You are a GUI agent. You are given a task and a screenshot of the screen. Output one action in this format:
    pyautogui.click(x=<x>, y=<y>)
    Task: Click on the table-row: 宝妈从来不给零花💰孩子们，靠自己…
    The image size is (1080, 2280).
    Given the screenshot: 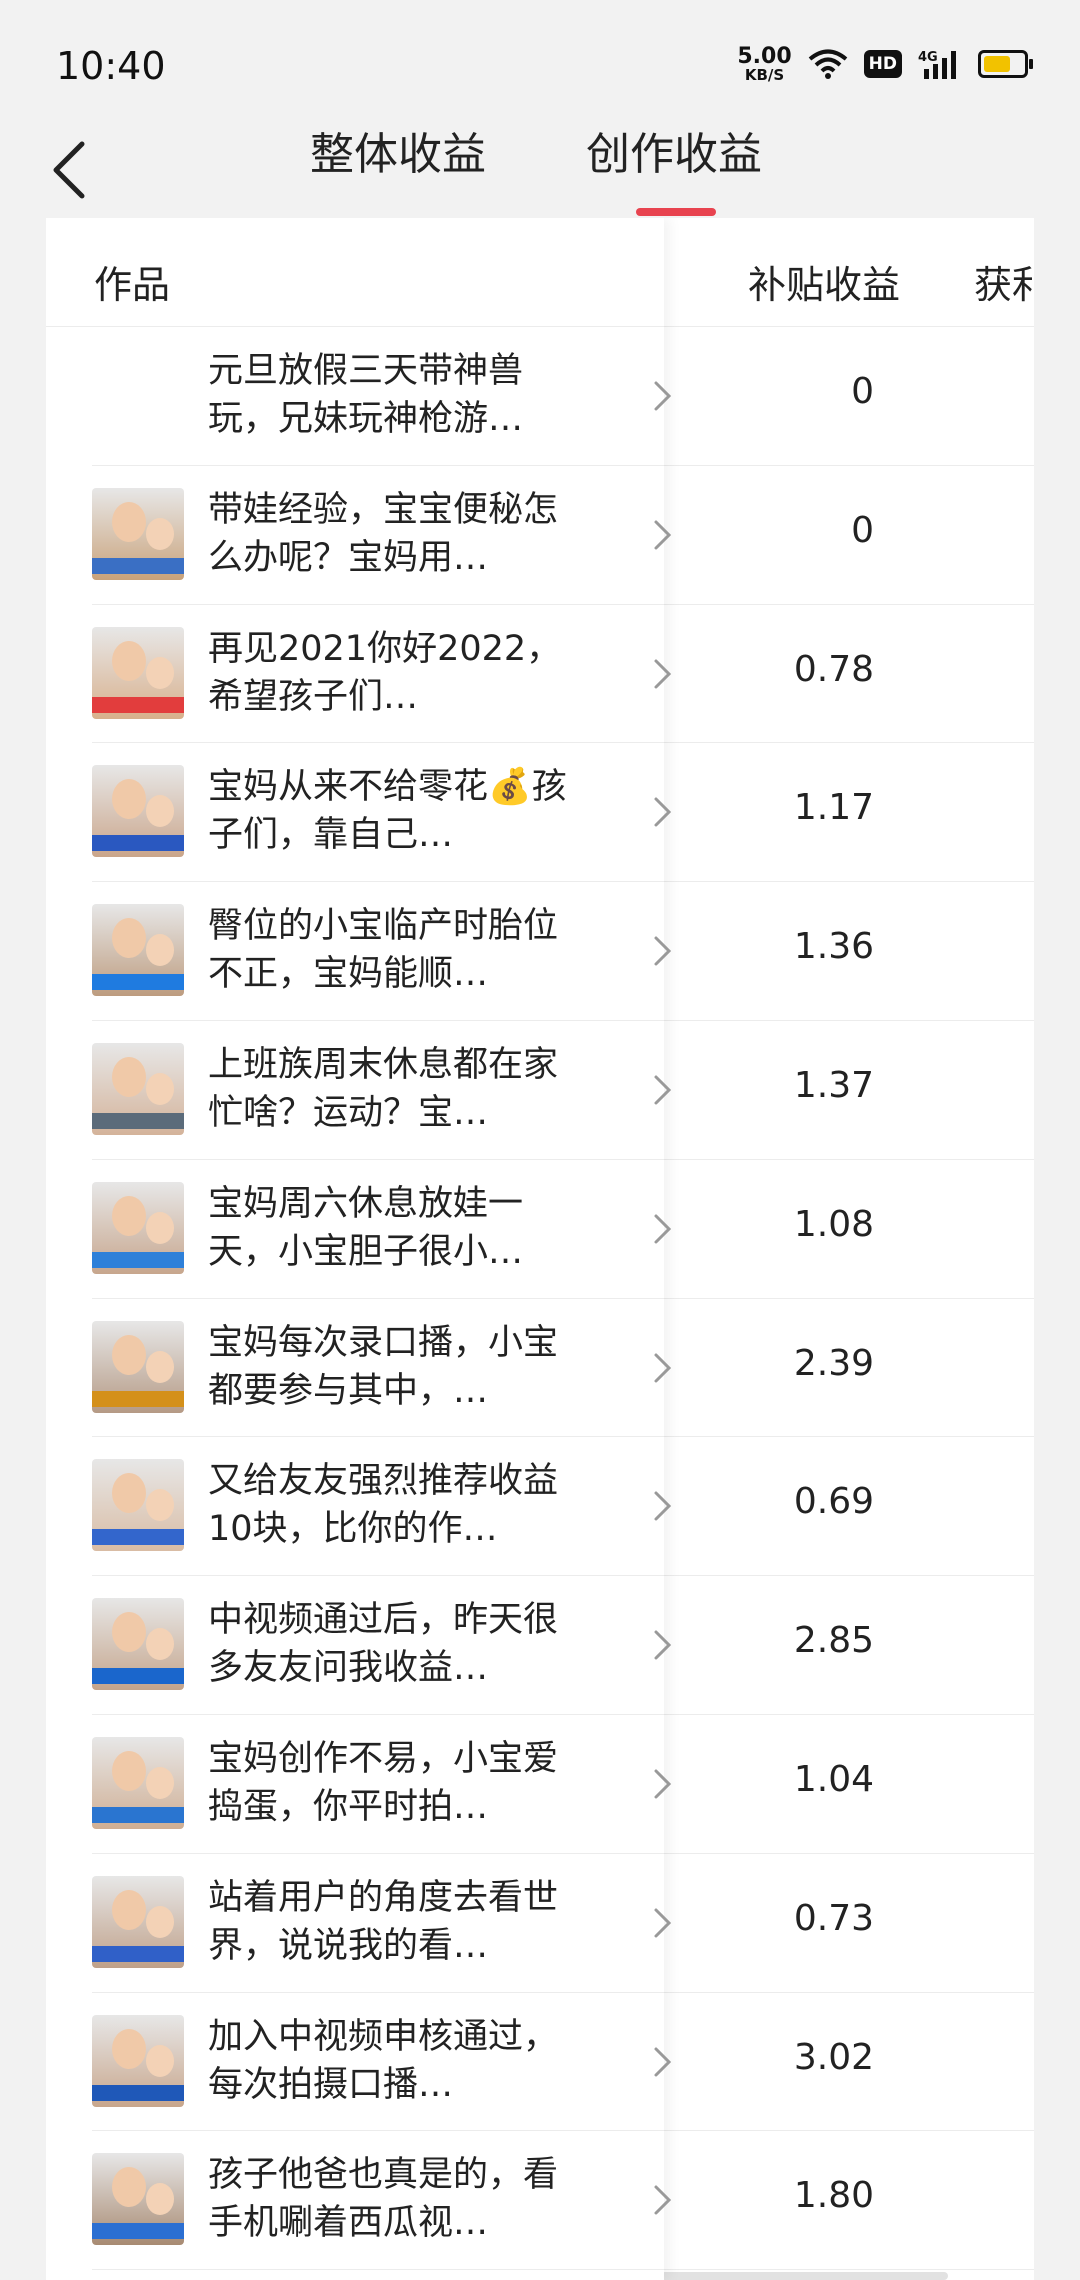 What is the action you would take?
    pyautogui.click(x=382, y=813)
    